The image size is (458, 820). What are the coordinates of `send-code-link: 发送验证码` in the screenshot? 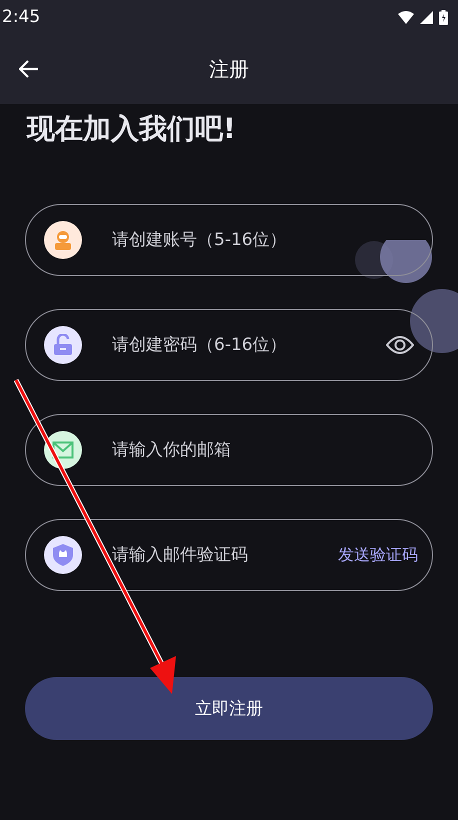 It's located at (378, 555).